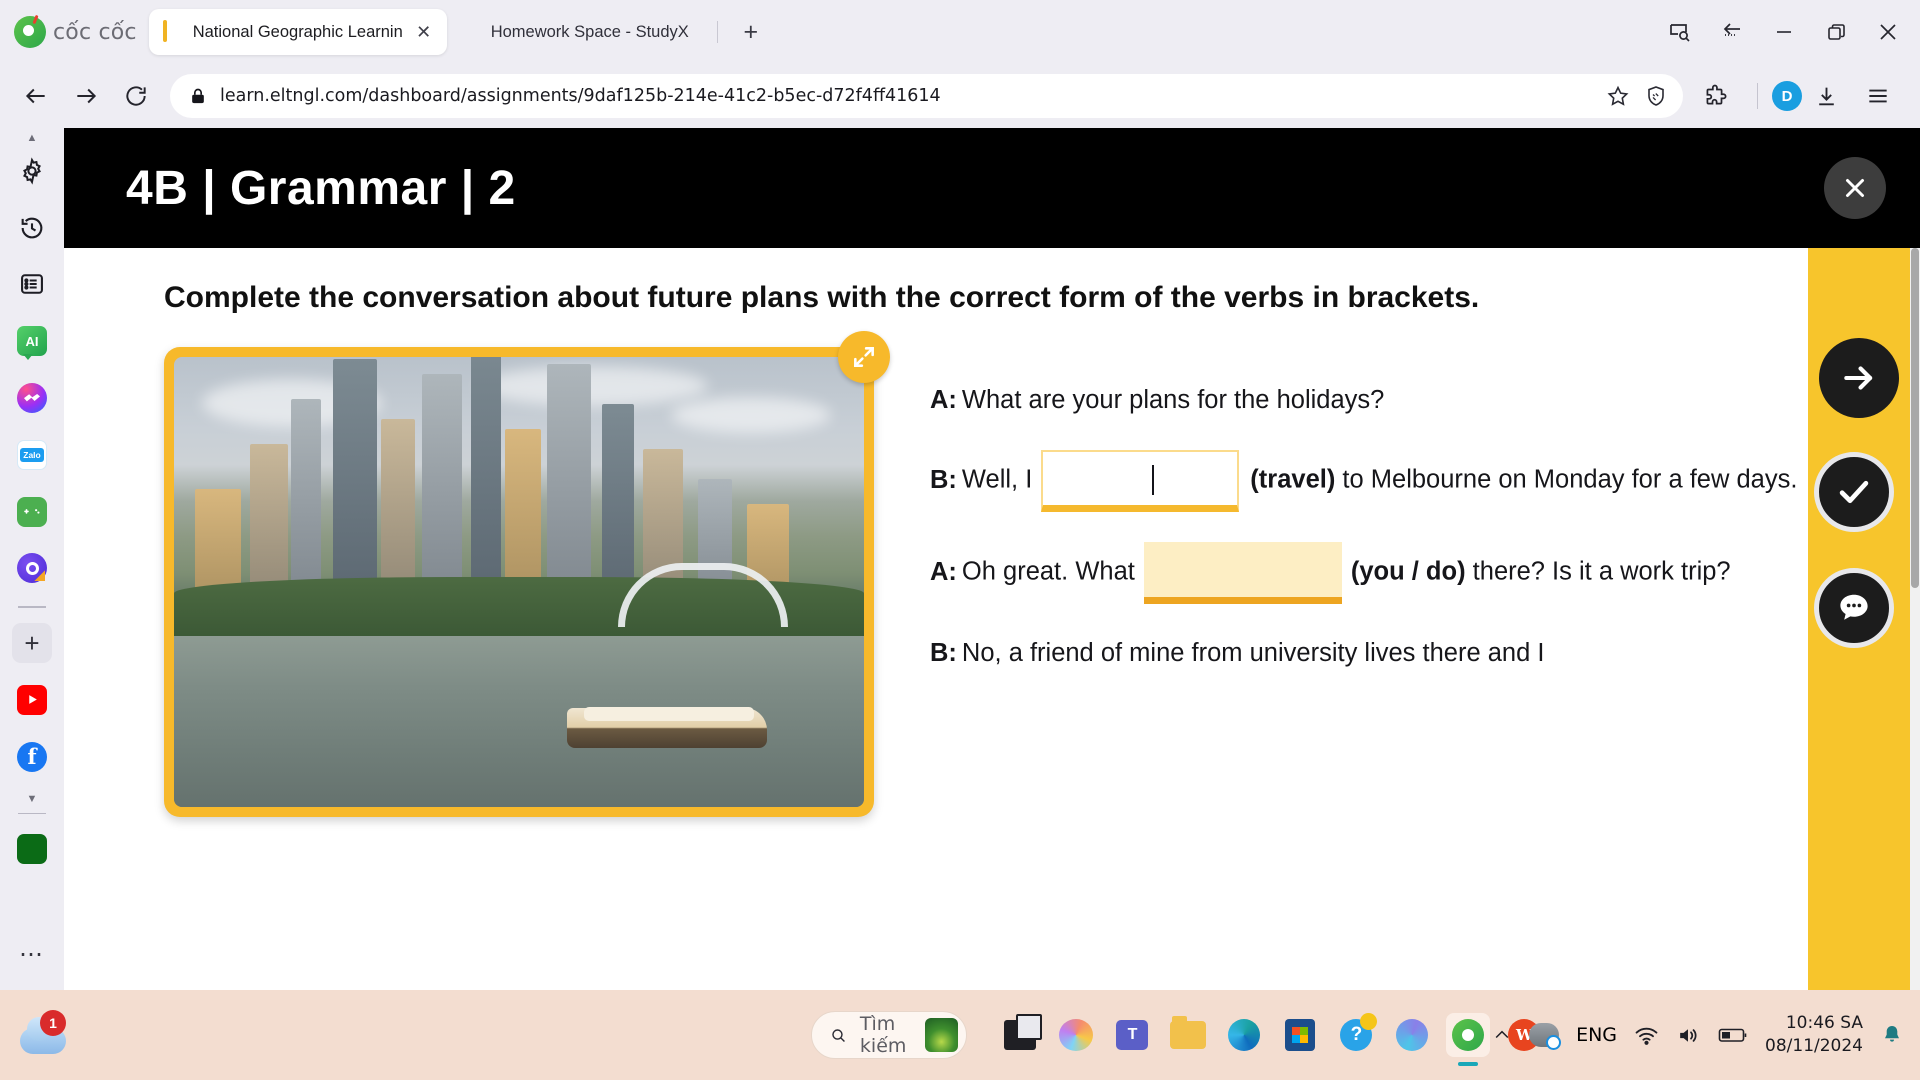 Image resolution: width=1920 pixels, height=1080 pixels. What do you see at coordinates (1688, 1035) in the screenshot?
I see `volume-icon` at bounding box center [1688, 1035].